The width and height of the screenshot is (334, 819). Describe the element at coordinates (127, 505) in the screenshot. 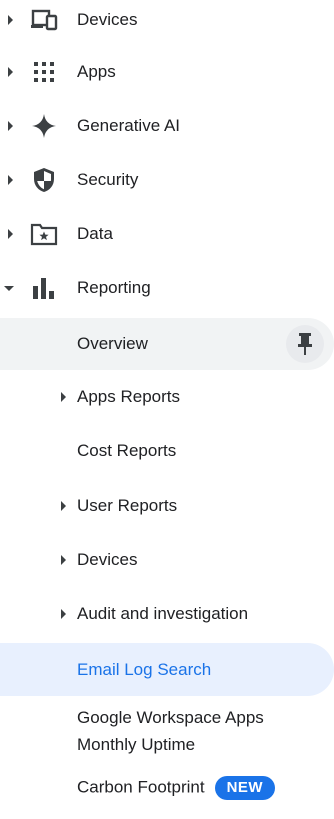

I see `sub-item-label: User Reports` at that location.